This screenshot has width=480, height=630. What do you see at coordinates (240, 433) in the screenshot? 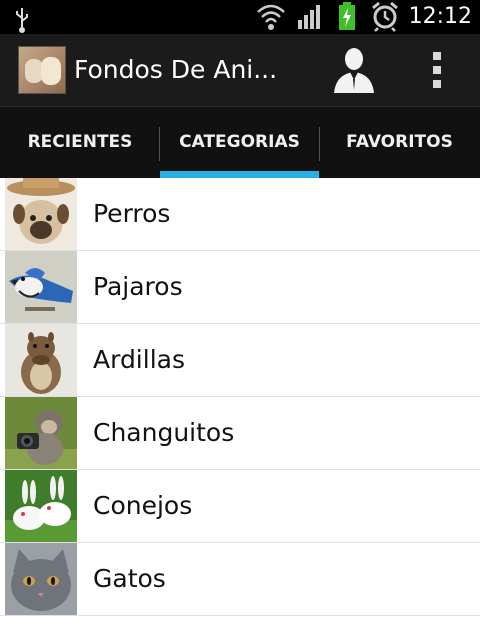
I see `list-item-changuitos: Changuitos` at bounding box center [240, 433].